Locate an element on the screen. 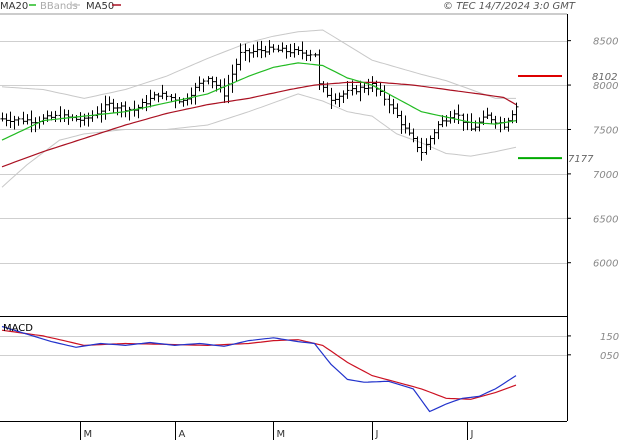  price-ytick-label: 8000 is located at coordinates (605, 86).